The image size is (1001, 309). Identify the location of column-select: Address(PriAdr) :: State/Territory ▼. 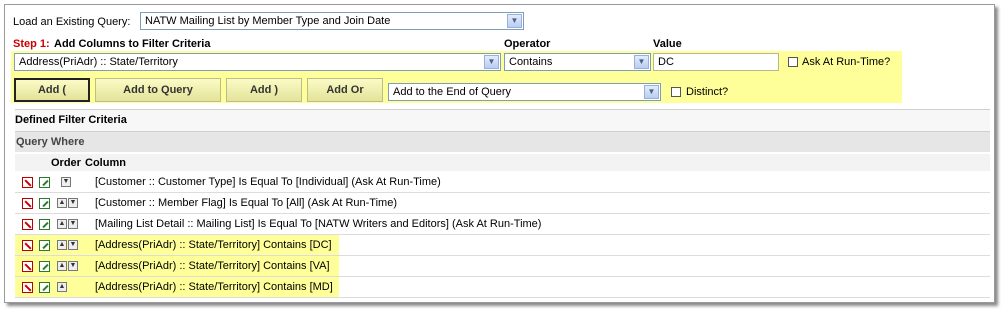
(257, 62).